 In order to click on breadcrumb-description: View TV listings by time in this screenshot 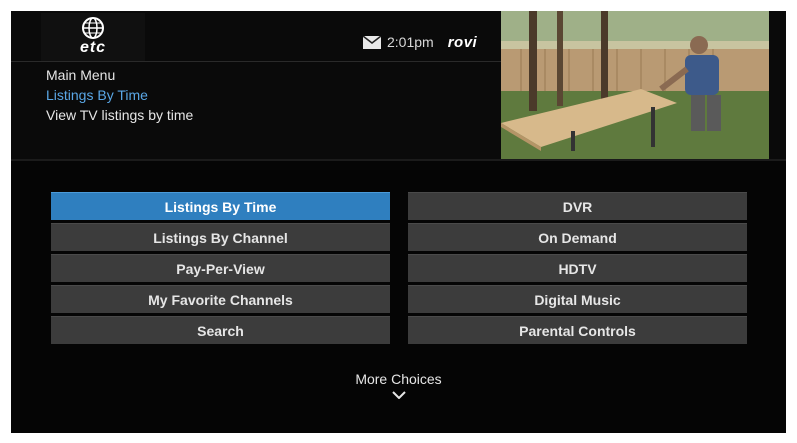, I will do `click(120, 115)`.